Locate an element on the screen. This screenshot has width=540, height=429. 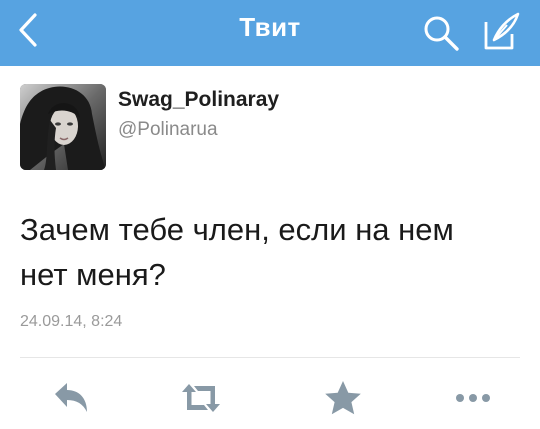
reply-icon is located at coordinates (71, 397).